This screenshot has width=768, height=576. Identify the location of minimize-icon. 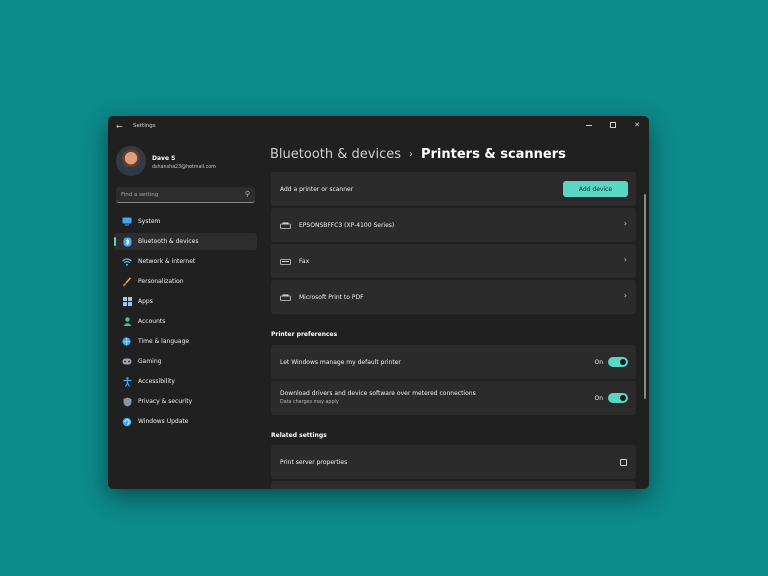
(589, 125).